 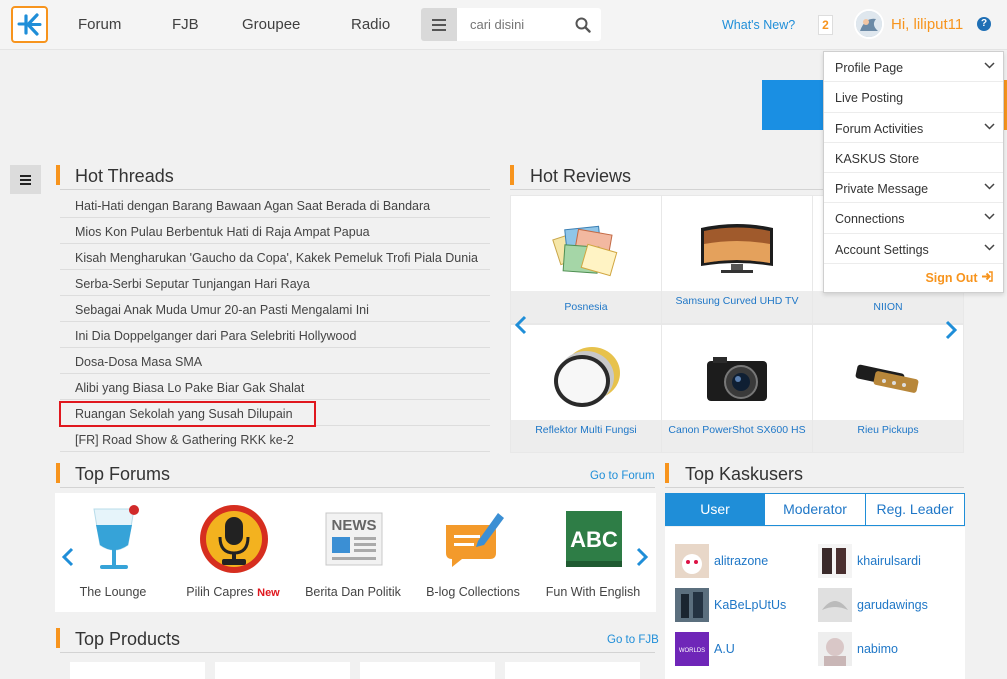 What do you see at coordinates (750, 605) in the screenshot?
I see `username: KaBeLpUtUs` at bounding box center [750, 605].